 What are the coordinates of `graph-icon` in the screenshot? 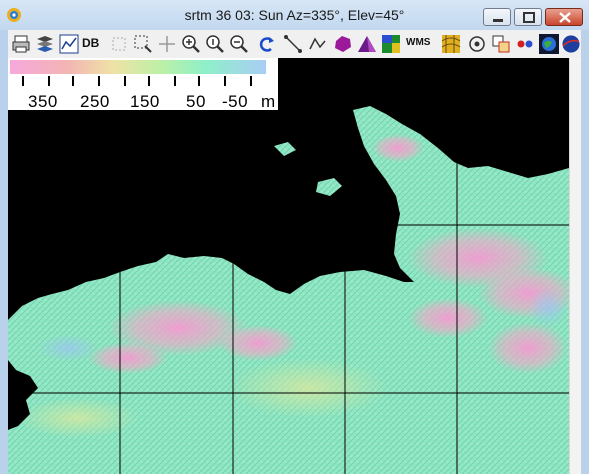 It's located at (69, 44).